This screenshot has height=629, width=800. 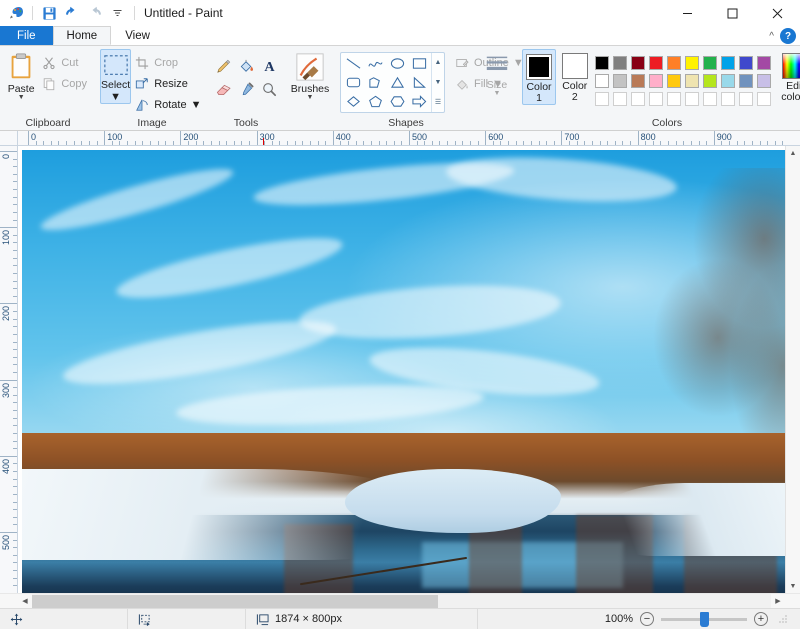 I want to click on palette-swatch-r2-c10, so click(x=764, y=81).